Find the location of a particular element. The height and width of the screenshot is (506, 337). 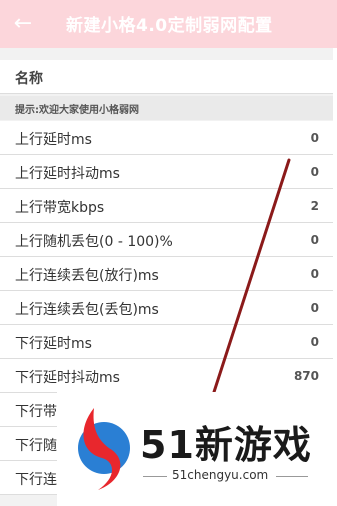

param-label: 上行连续丢包(放行)ms is located at coordinates (87, 276).